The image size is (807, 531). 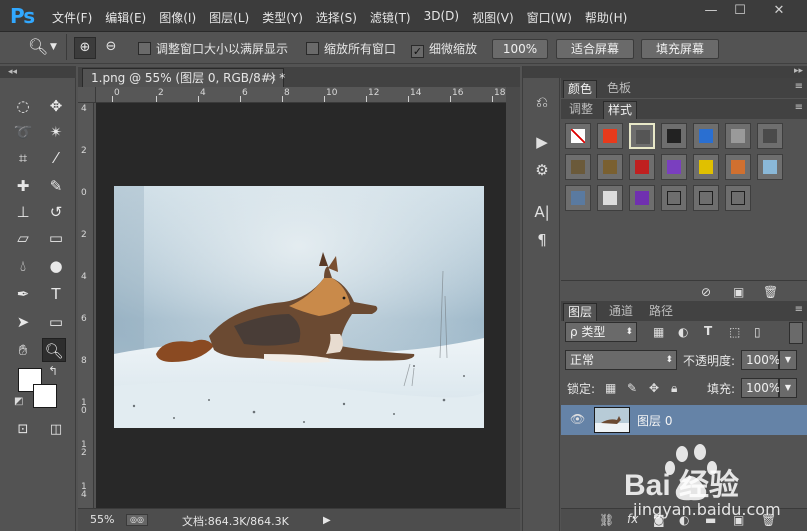 What do you see at coordinates (45, 396) in the screenshot?
I see `background-color-swatch` at bounding box center [45, 396].